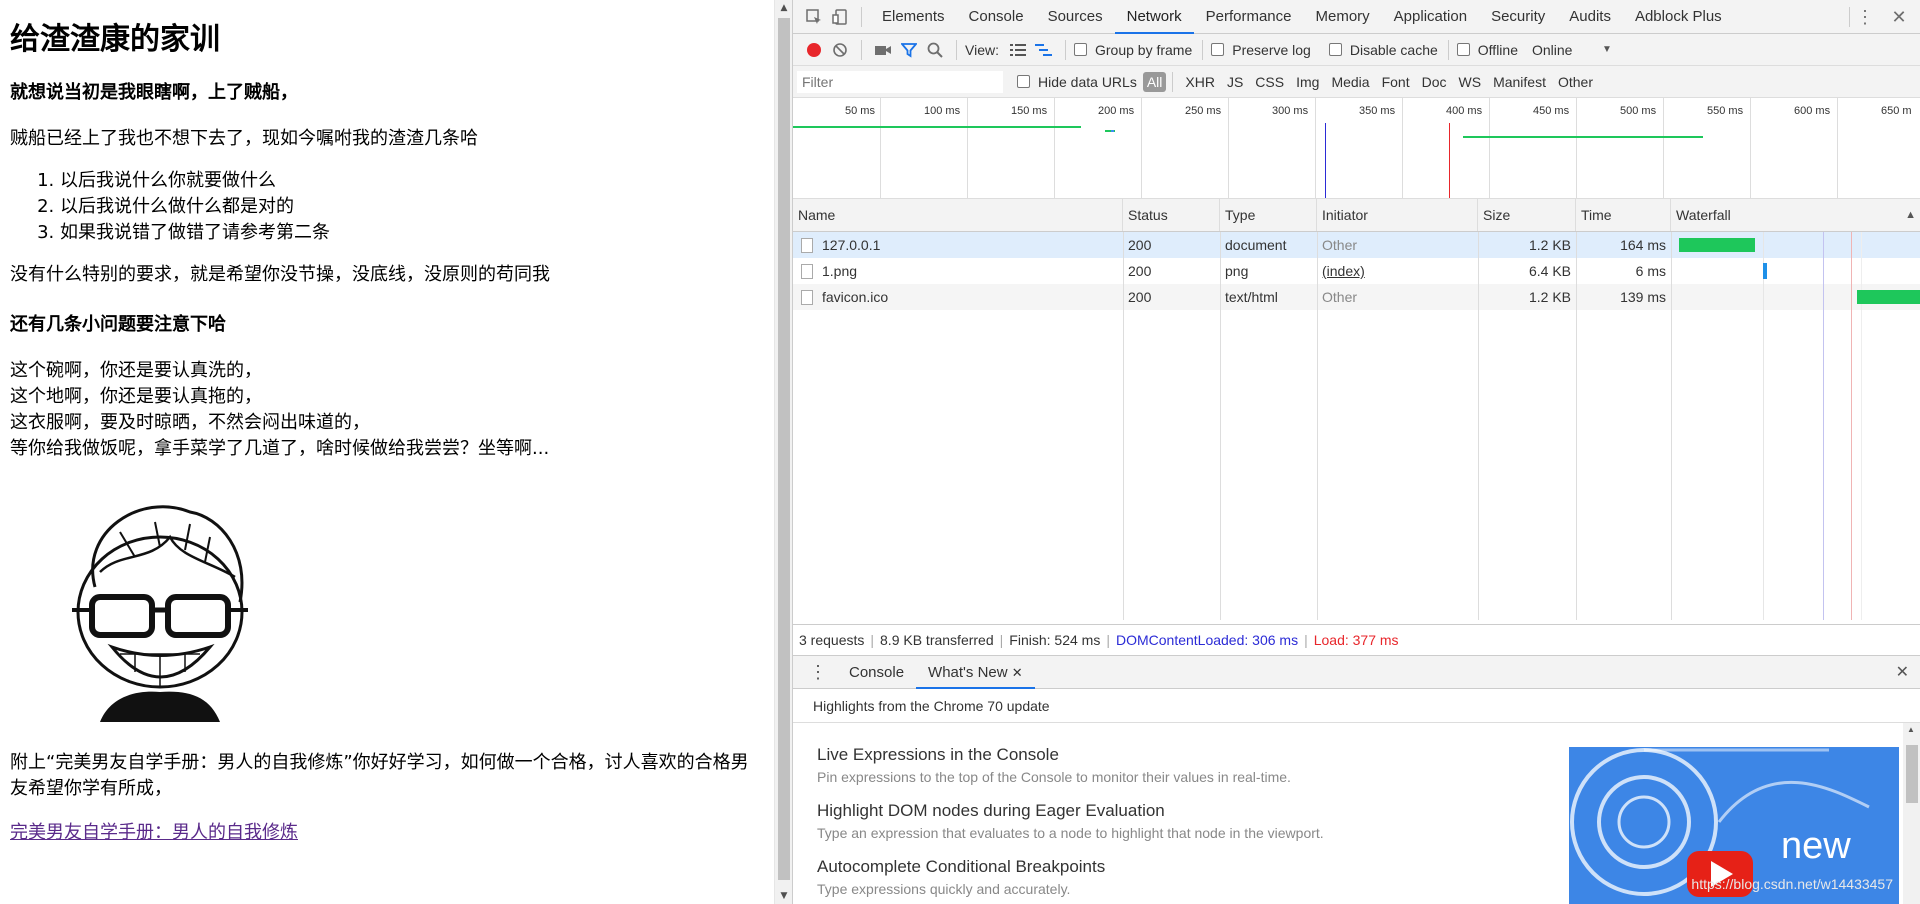 The height and width of the screenshot is (904, 1920). What do you see at coordinates (1044, 50) in the screenshot?
I see `waterfall-view-icon` at bounding box center [1044, 50].